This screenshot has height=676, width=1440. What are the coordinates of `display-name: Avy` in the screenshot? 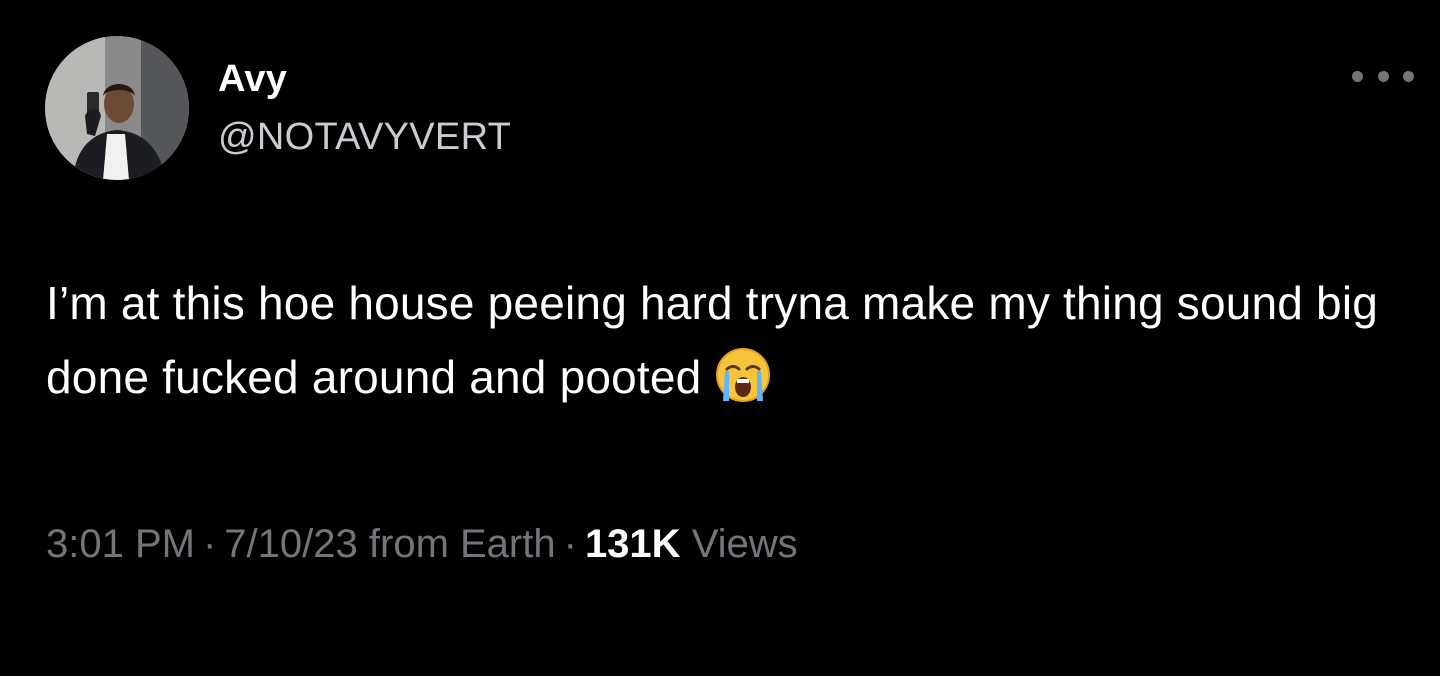 It's located at (252, 79).